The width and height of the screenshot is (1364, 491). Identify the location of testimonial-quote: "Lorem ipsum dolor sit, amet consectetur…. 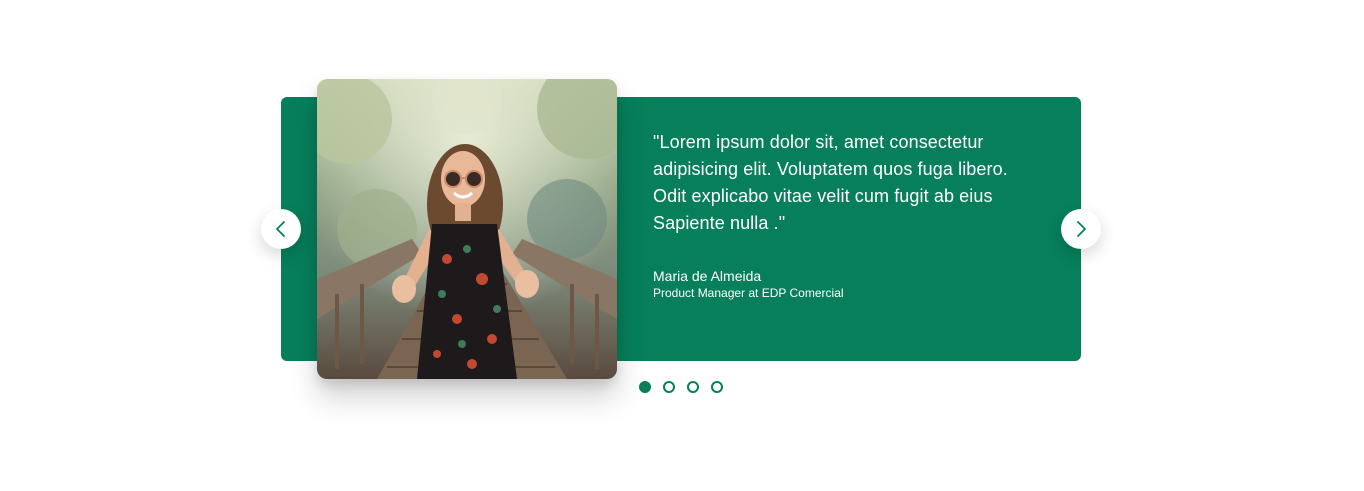
(830, 182).